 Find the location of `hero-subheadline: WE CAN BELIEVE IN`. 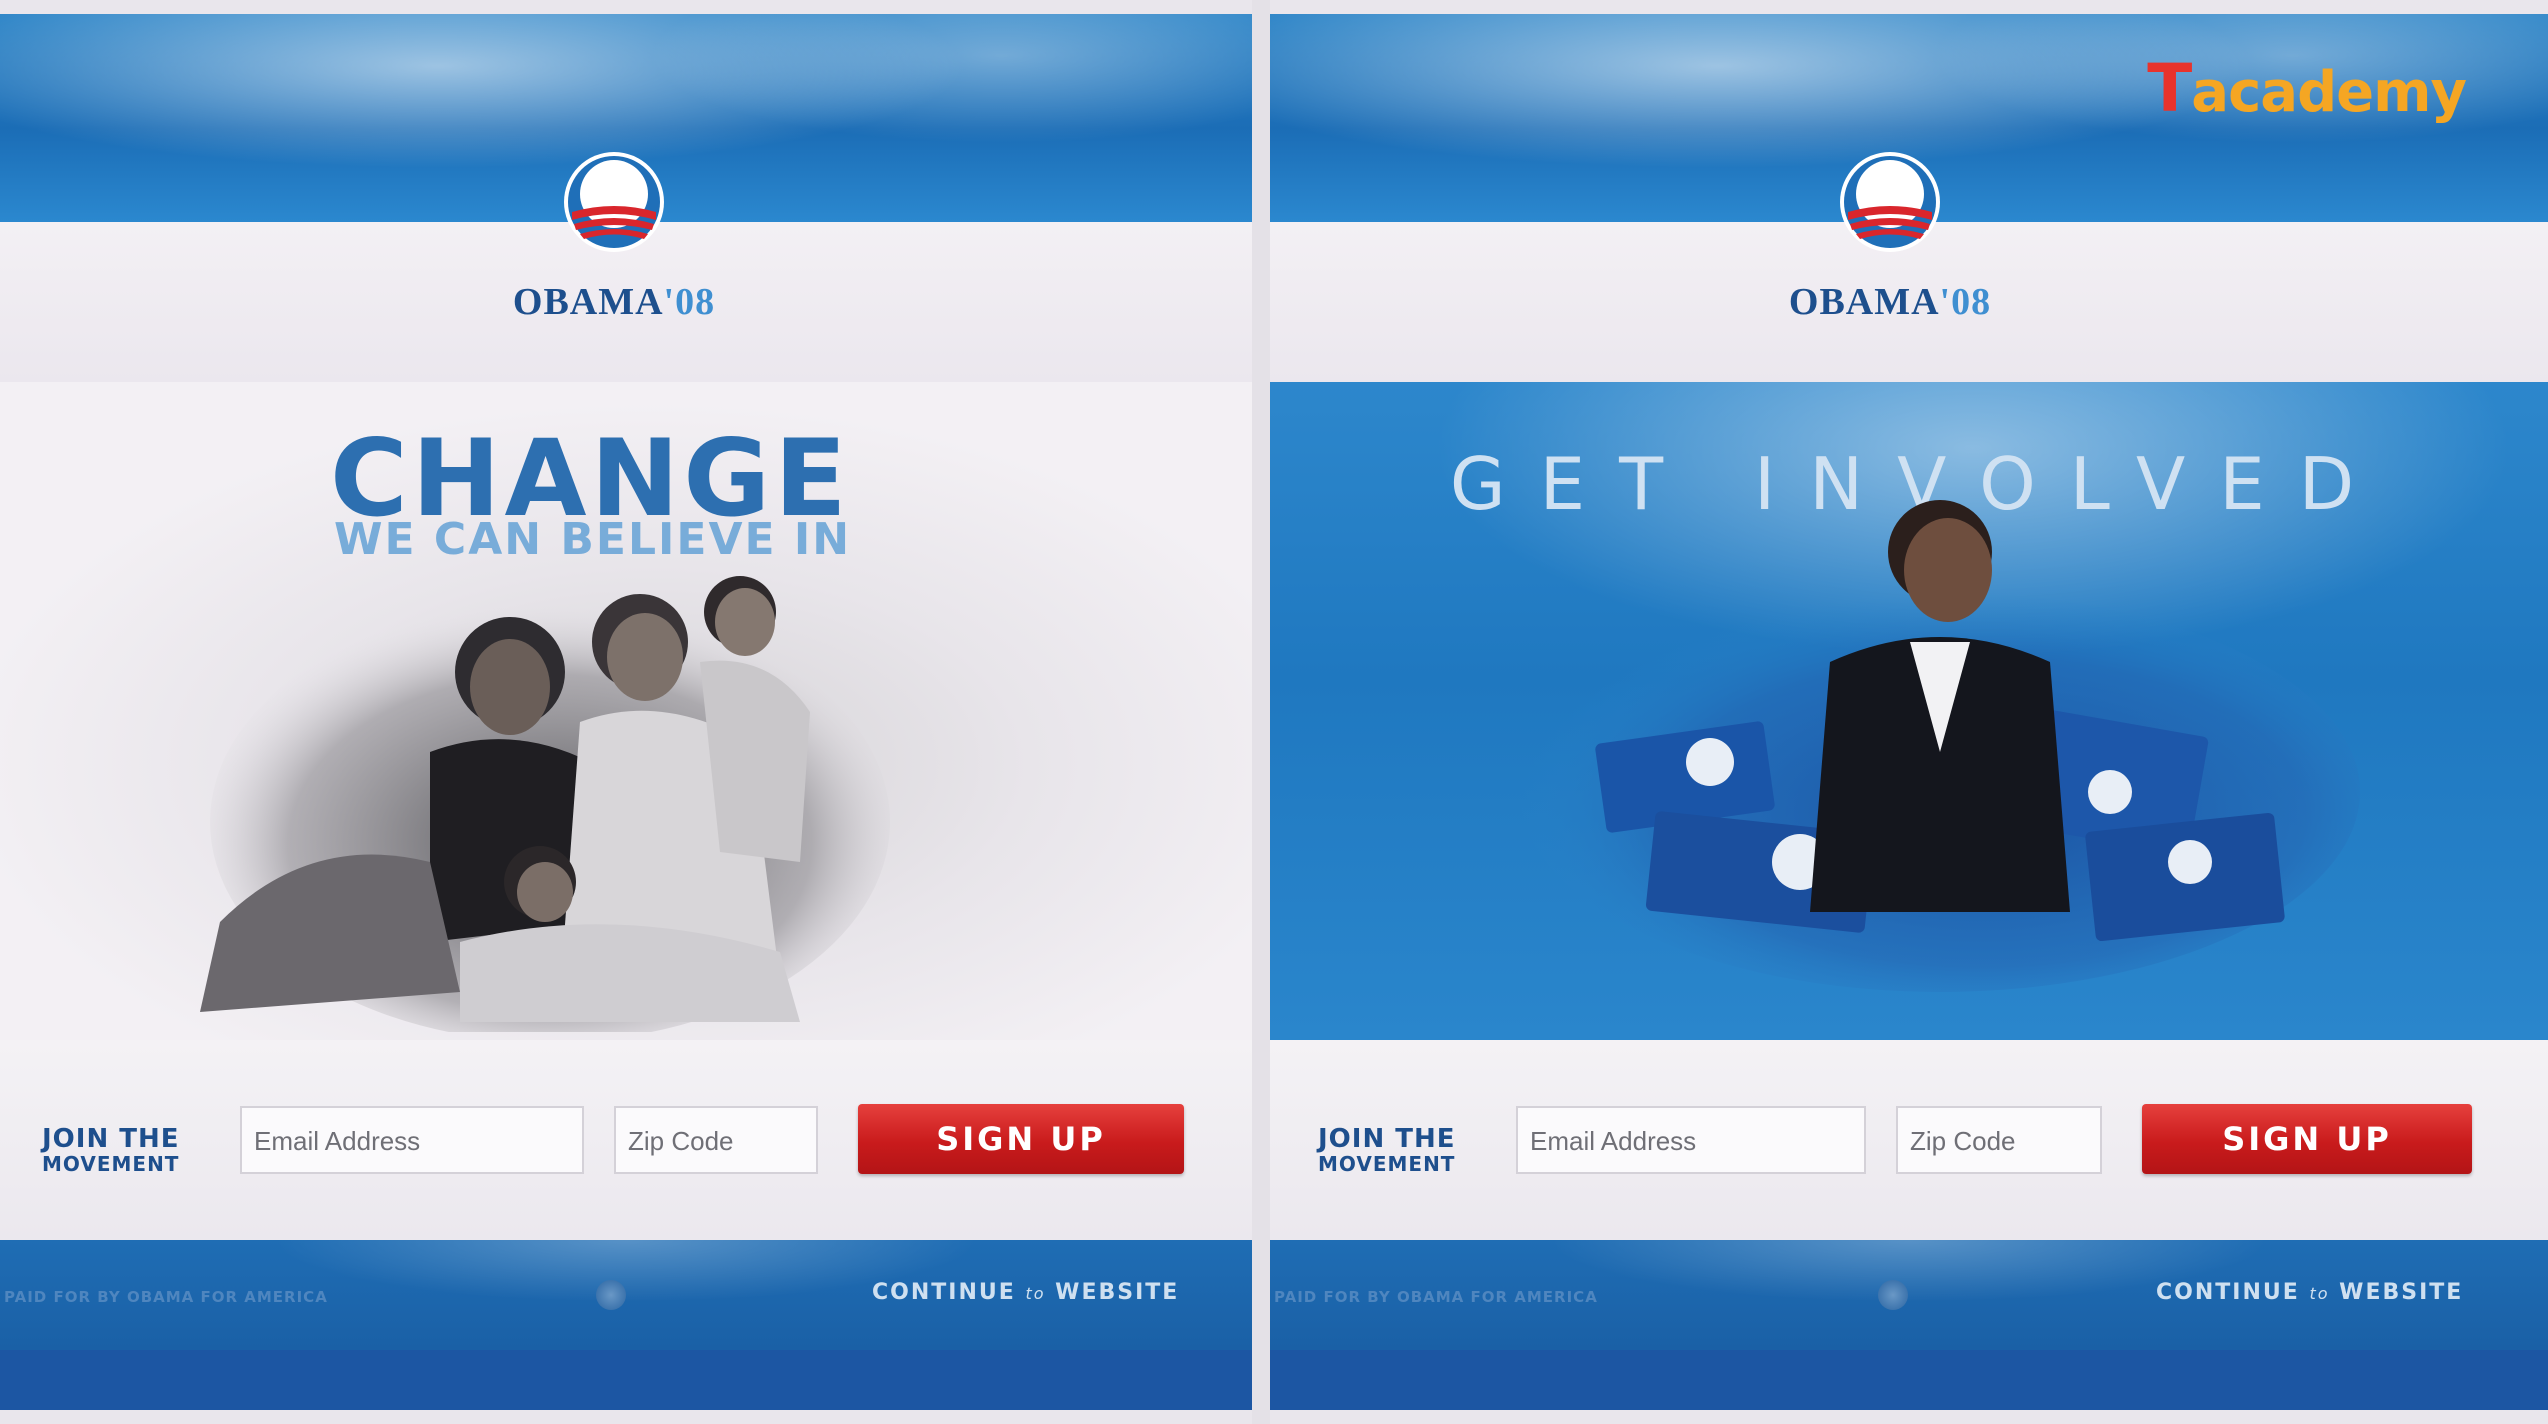

hero-subheadline: WE CAN BELIEVE IN is located at coordinates (593, 539).